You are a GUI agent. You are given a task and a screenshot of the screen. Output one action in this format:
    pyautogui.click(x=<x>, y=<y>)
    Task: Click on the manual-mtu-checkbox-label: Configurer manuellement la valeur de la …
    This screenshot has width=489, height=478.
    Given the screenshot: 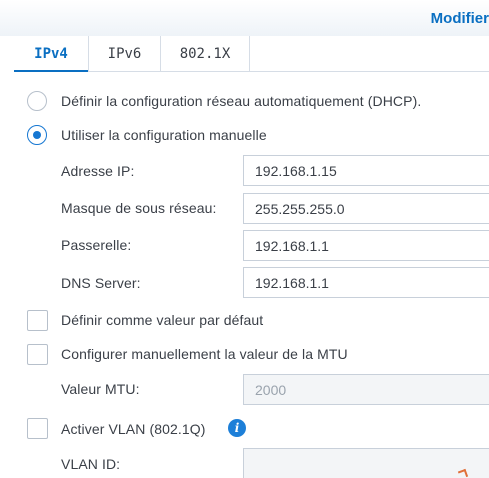 What is the action you would take?
    pyautogui.click(x=204, y=354)
    